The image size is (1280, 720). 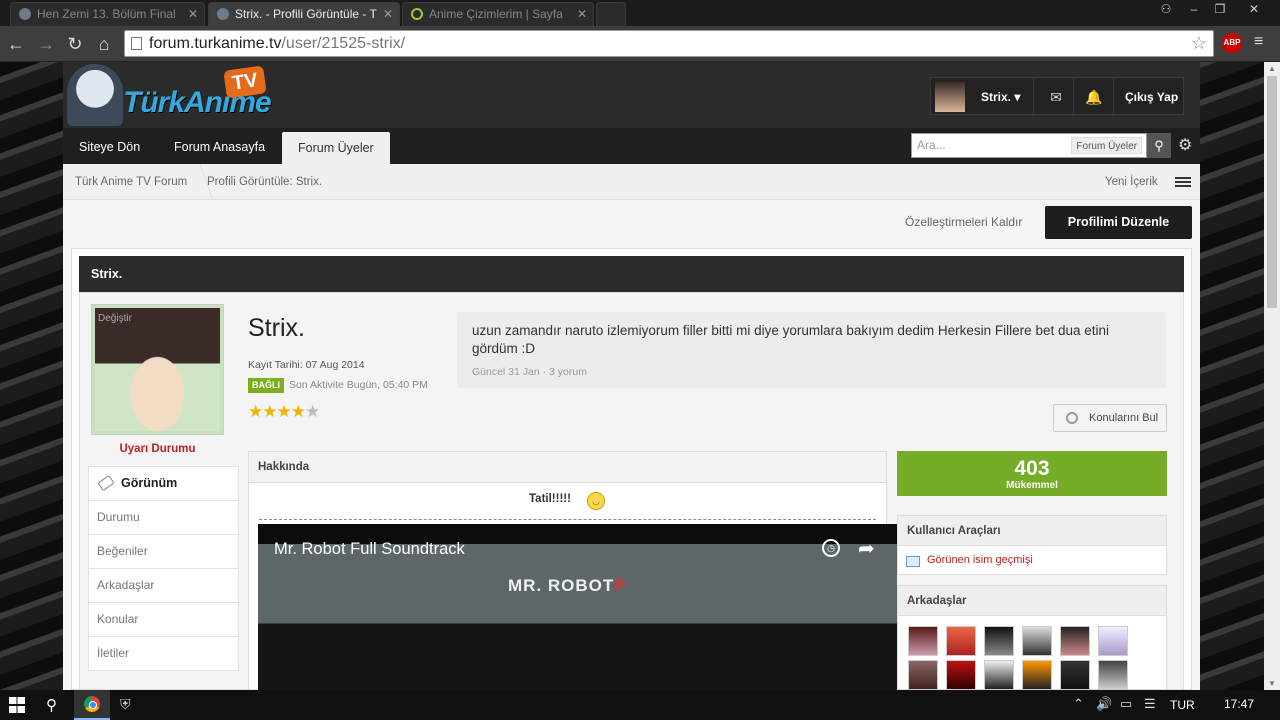 I want to click on windows-start-icon, so click(x=17, y=705).